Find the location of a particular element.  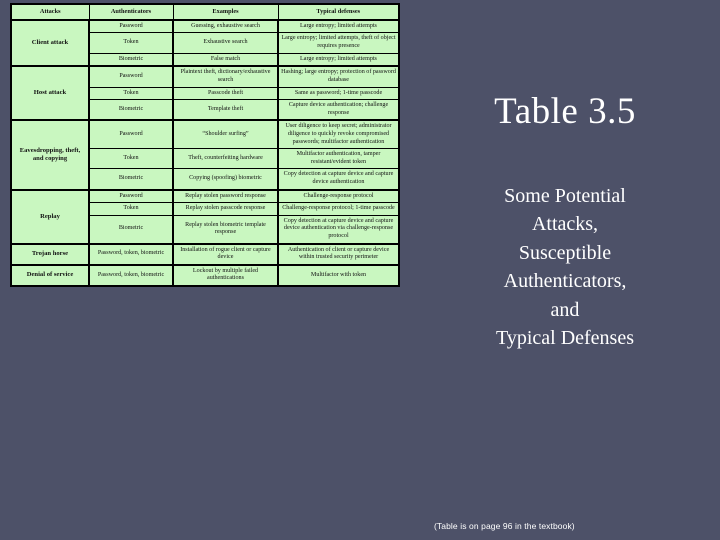

example-cell: Replay stolen passcode response is located at coordinates (225, 209).